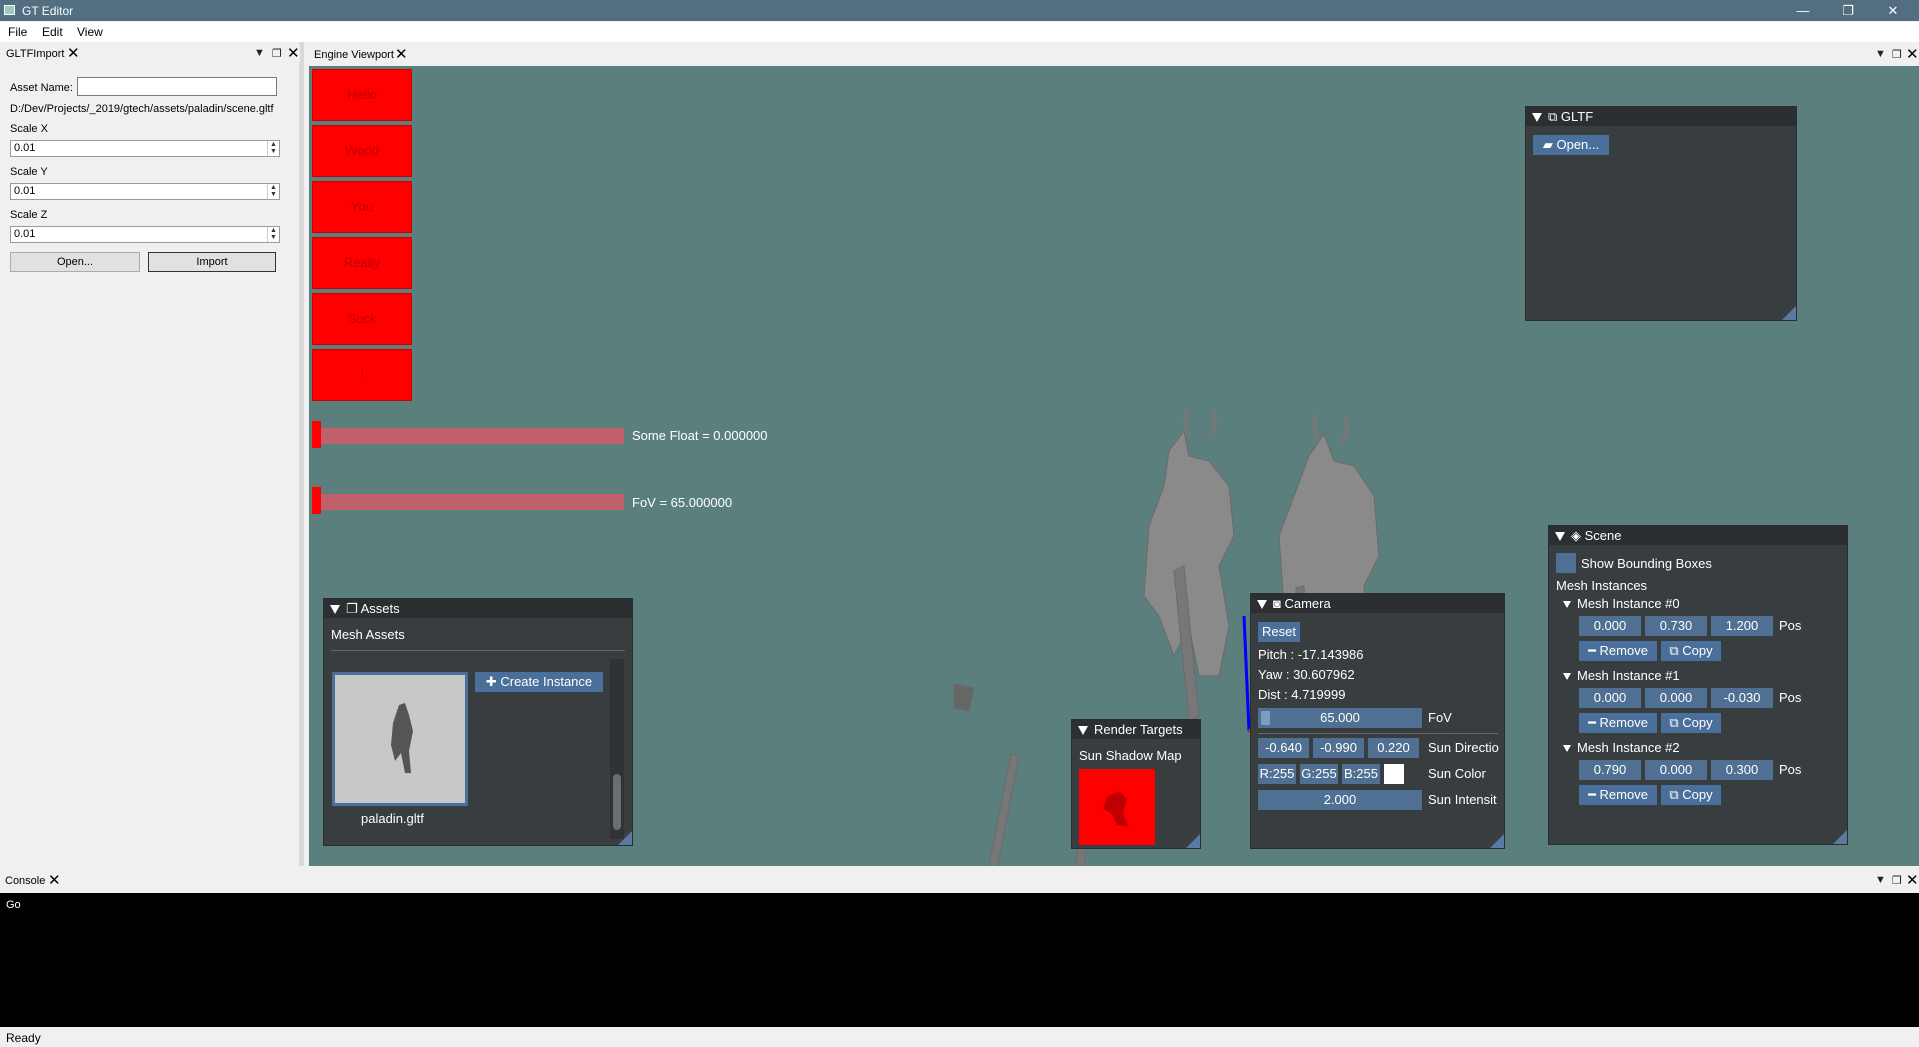  What do you see at coordinates (1691, 651) in the screenshot?
I see `instance-0-copy-button: ⧉ Copy` at bounding box center [1691, 651].